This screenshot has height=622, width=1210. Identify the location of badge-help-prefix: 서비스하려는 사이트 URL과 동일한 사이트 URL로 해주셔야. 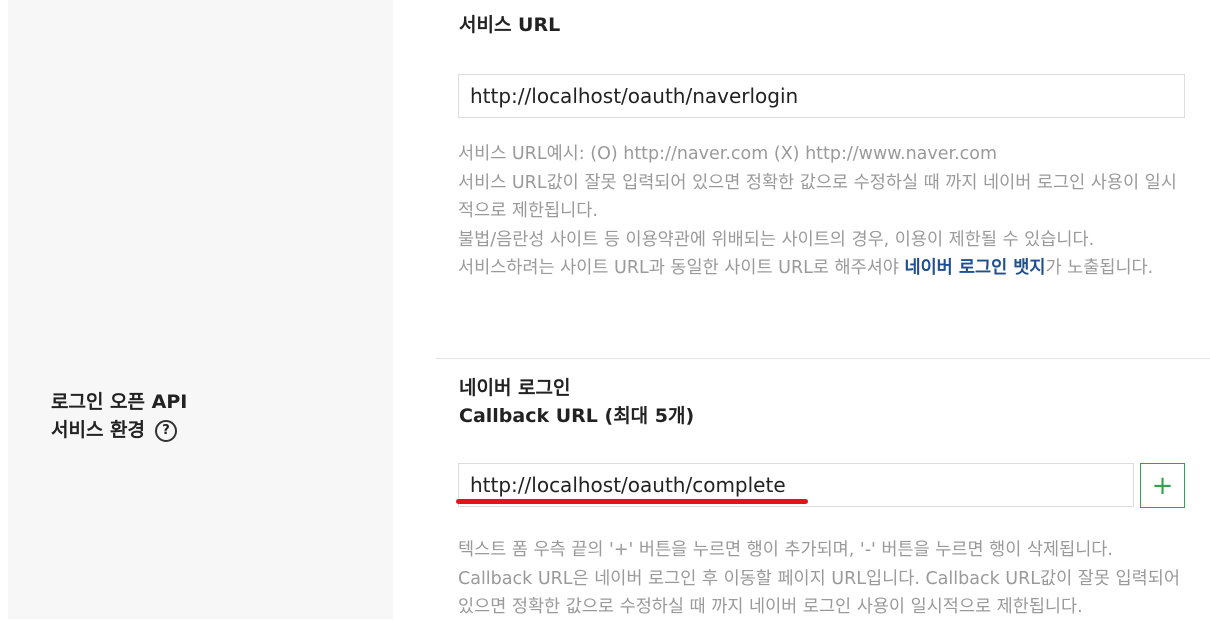
(681, 268).